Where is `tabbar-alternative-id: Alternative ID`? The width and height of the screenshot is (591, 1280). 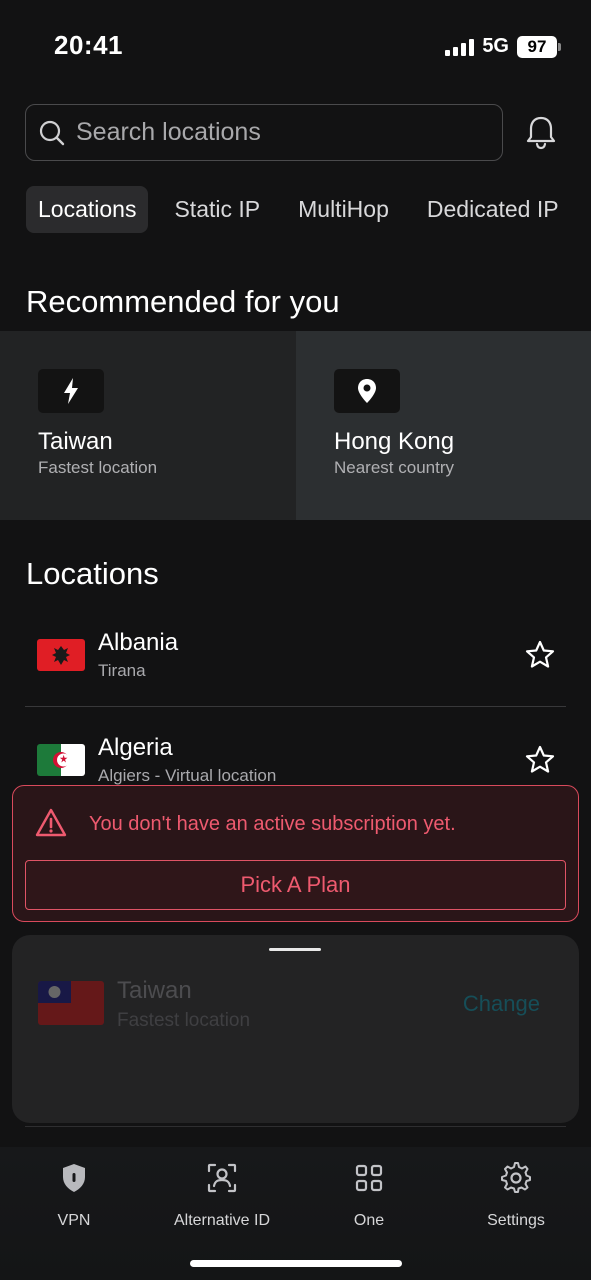 tabbar-alternative-id: Alternative ID is located at coordinates (222, 1195).